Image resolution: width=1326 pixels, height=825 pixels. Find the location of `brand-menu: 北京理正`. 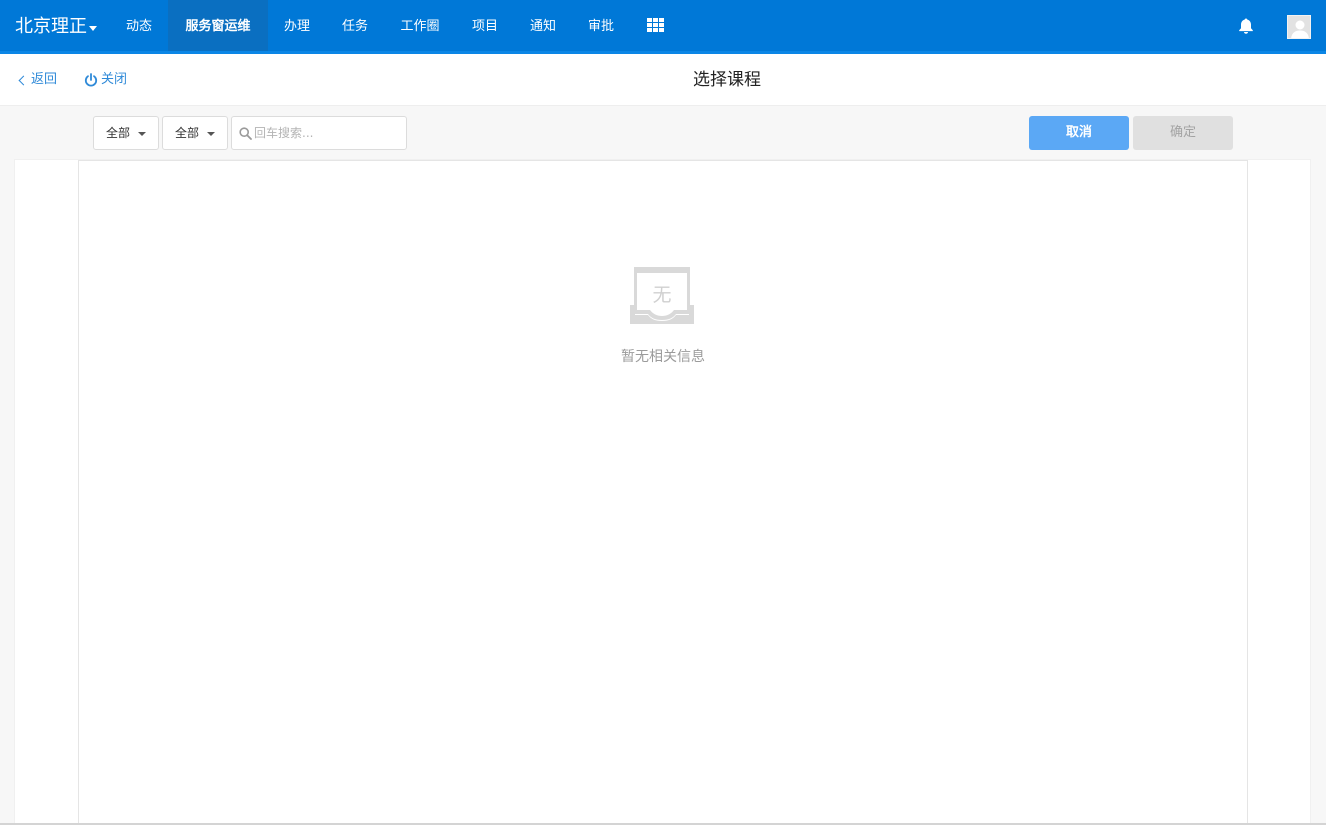

brand-menu: 北京理正 is located at coordinates (56, 27).